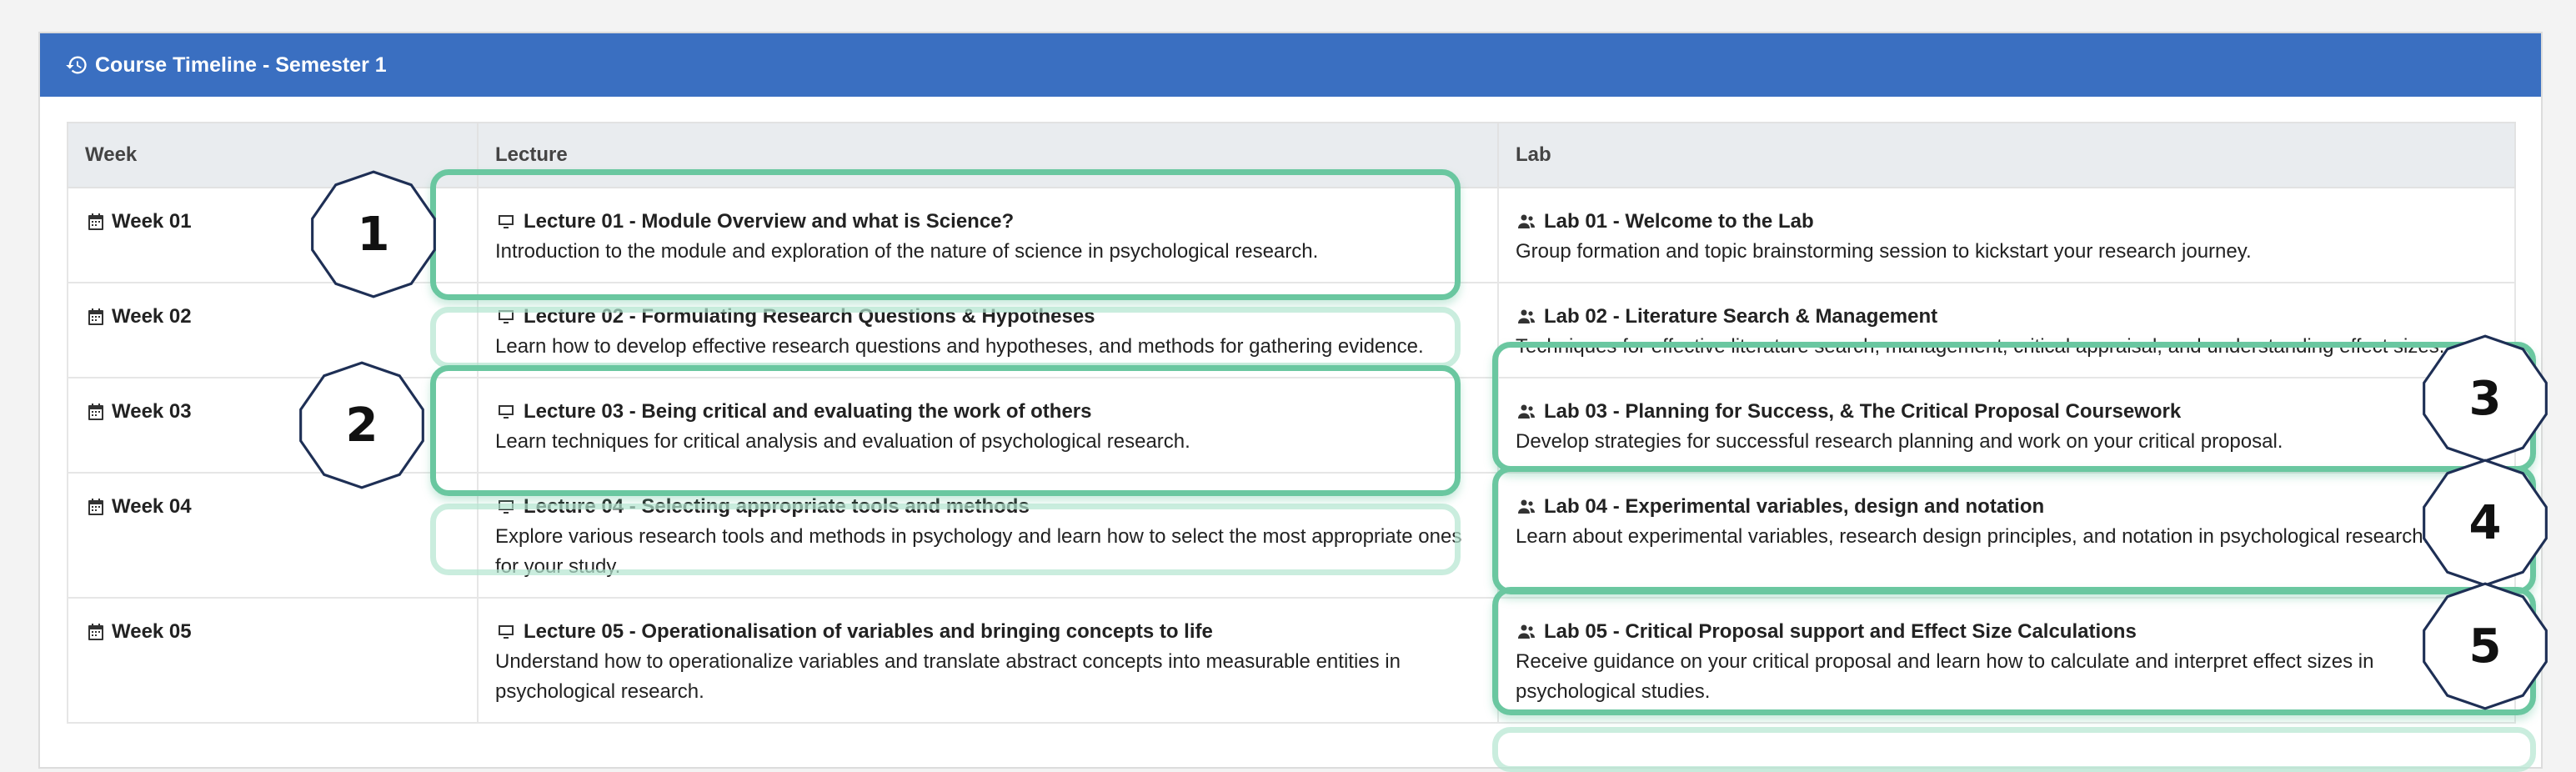  What do you see at coordinates (2006, 155) in the screenshot?
I see `column-header-lab: Lab` at bounding box center [2006, 155].